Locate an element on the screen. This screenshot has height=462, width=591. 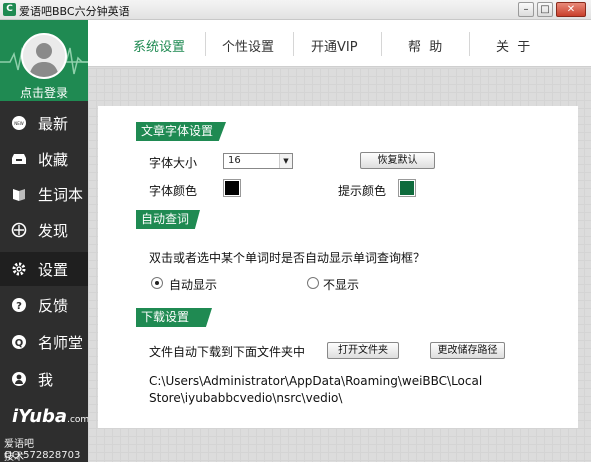
question-icon: ? is located at coordinates (19, 305).